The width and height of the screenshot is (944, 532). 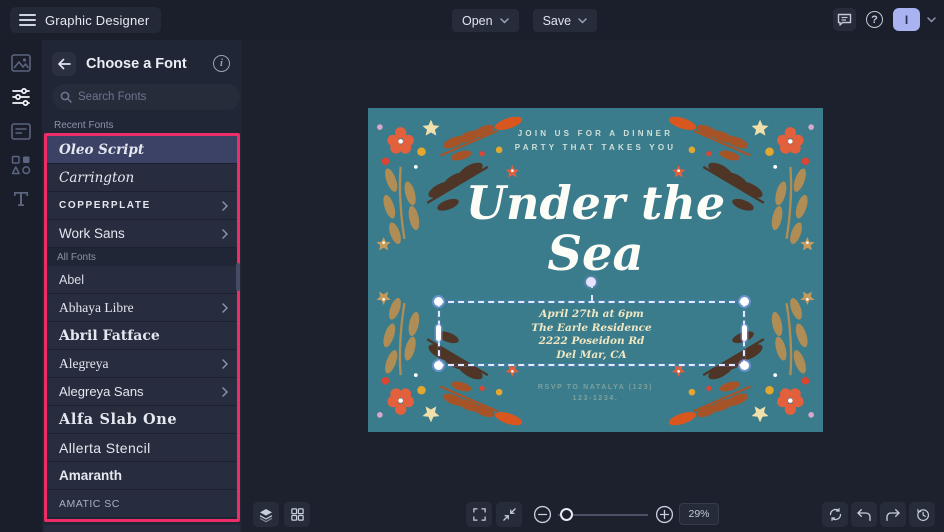 I want to click on font-item-label: Amatic SC, so click(x=89, y=503).